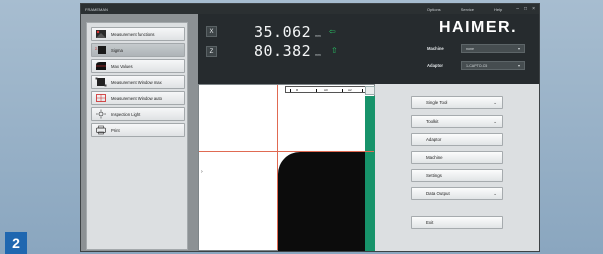 This screenshot has height=254, width=603. What do you see at coordinates (283, 32) in the screenshot?
I see `x-value: 35.062` at bounding box center [283, 32].